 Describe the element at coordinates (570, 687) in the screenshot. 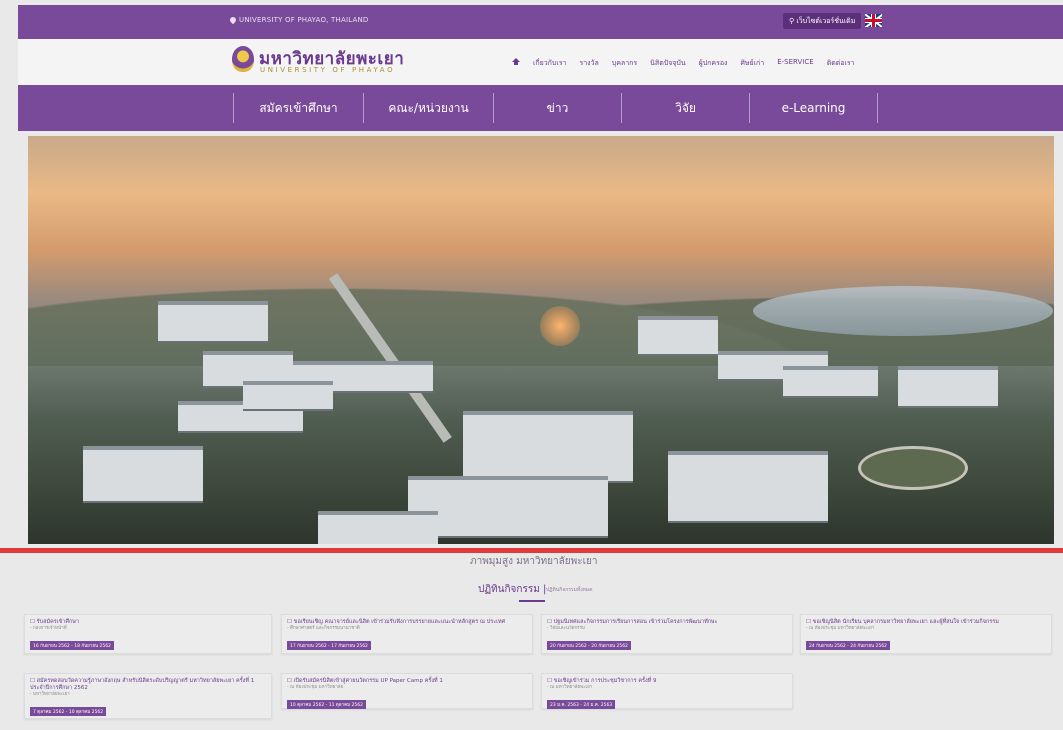

I see `activity-sub: - ณ มหาวิทยาลัยพะเยา` at that location.